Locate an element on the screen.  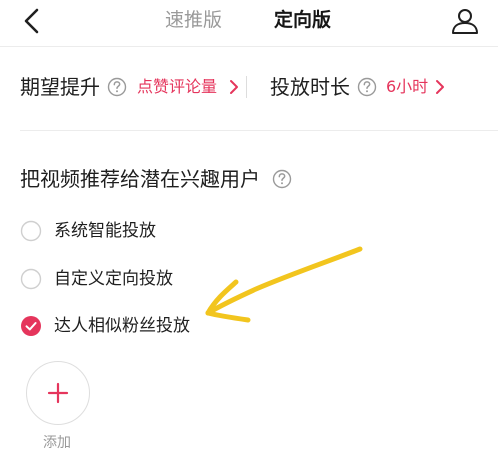
goal-value: 点赞评论量 is located at coordinates (177, 87).